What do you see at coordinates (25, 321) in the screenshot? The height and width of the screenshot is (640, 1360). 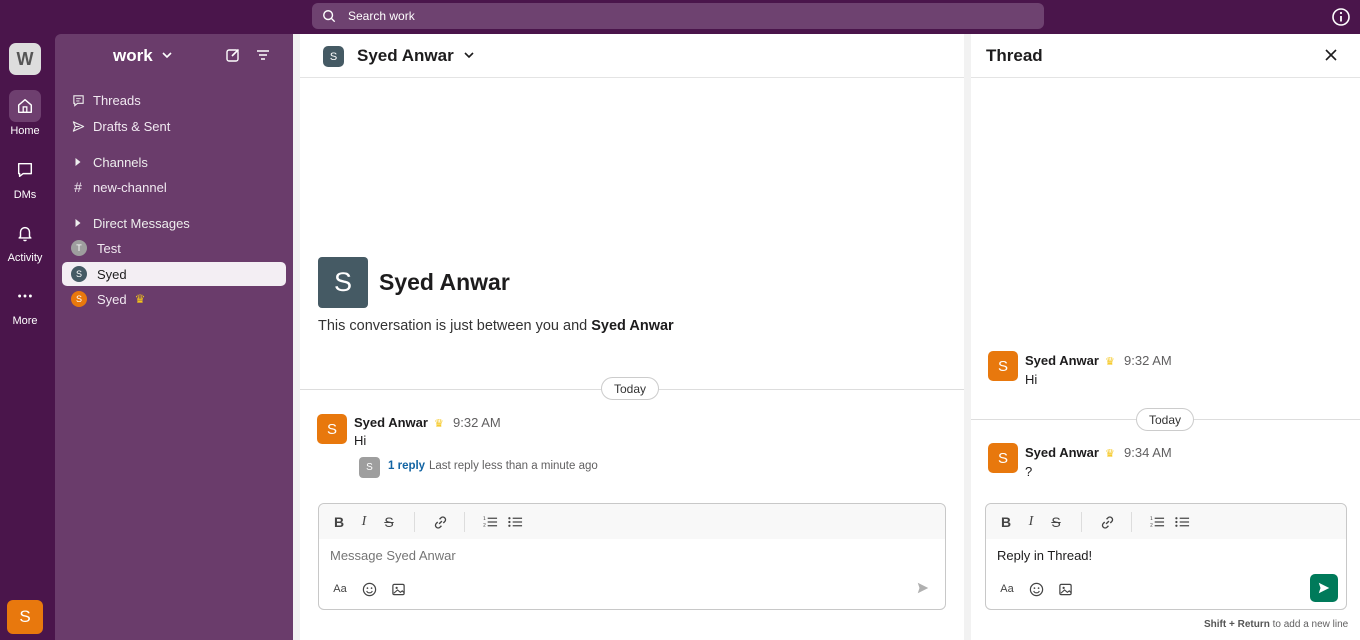 I see `rail-more-label: More` at bounding box center [25, 321].